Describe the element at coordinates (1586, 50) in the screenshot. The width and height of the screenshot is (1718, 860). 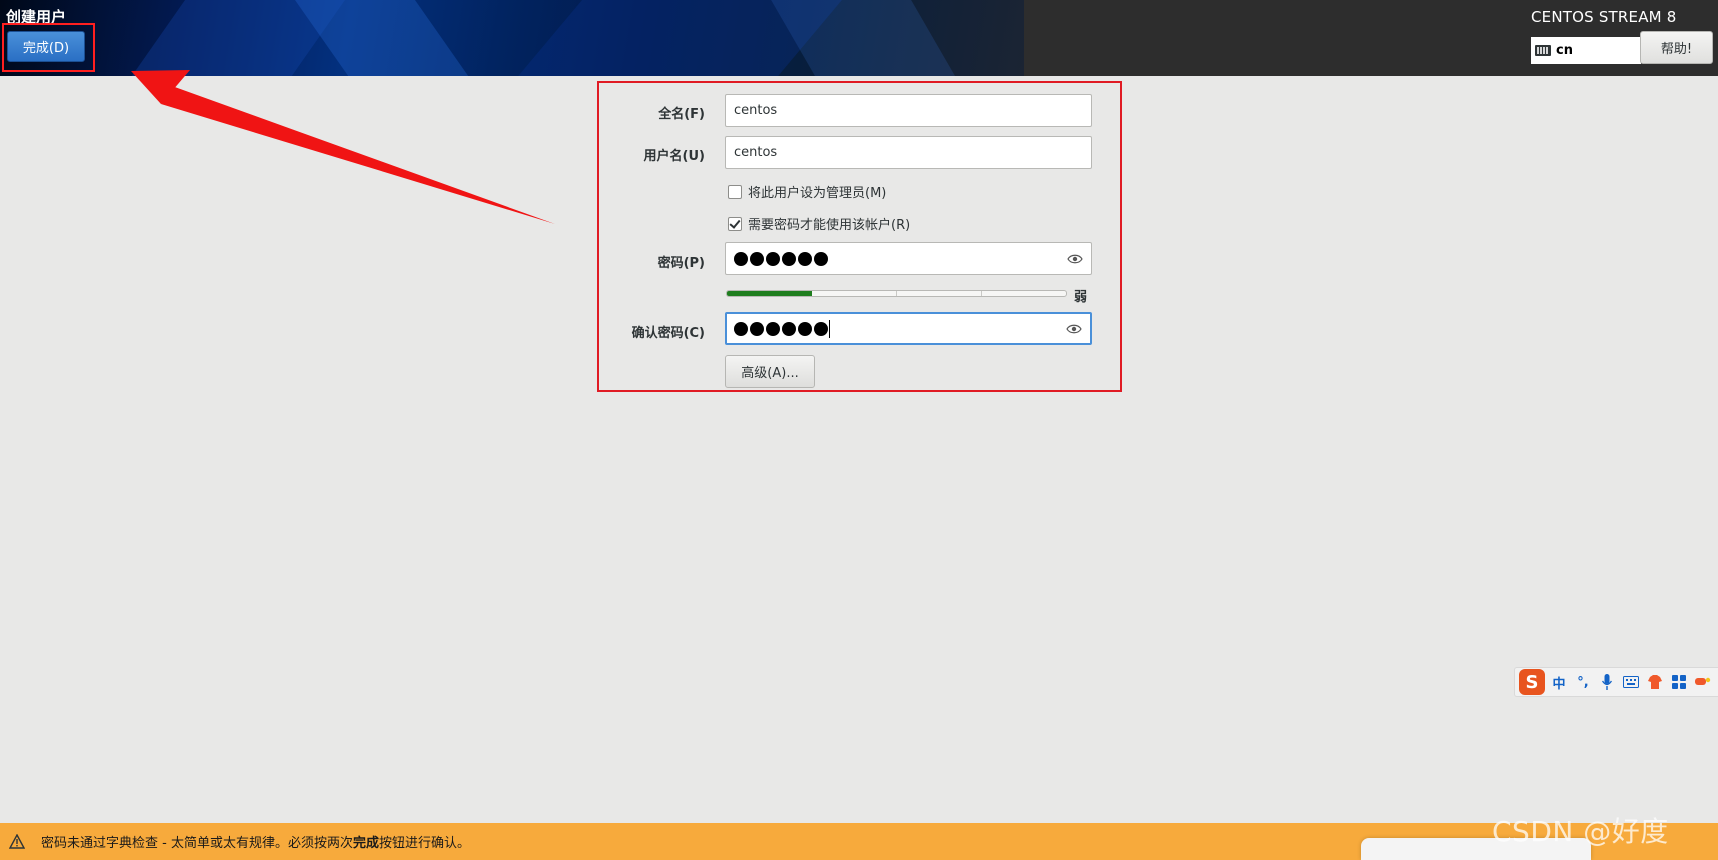
I see `keyboard-layout-indicator: cn` at that location.